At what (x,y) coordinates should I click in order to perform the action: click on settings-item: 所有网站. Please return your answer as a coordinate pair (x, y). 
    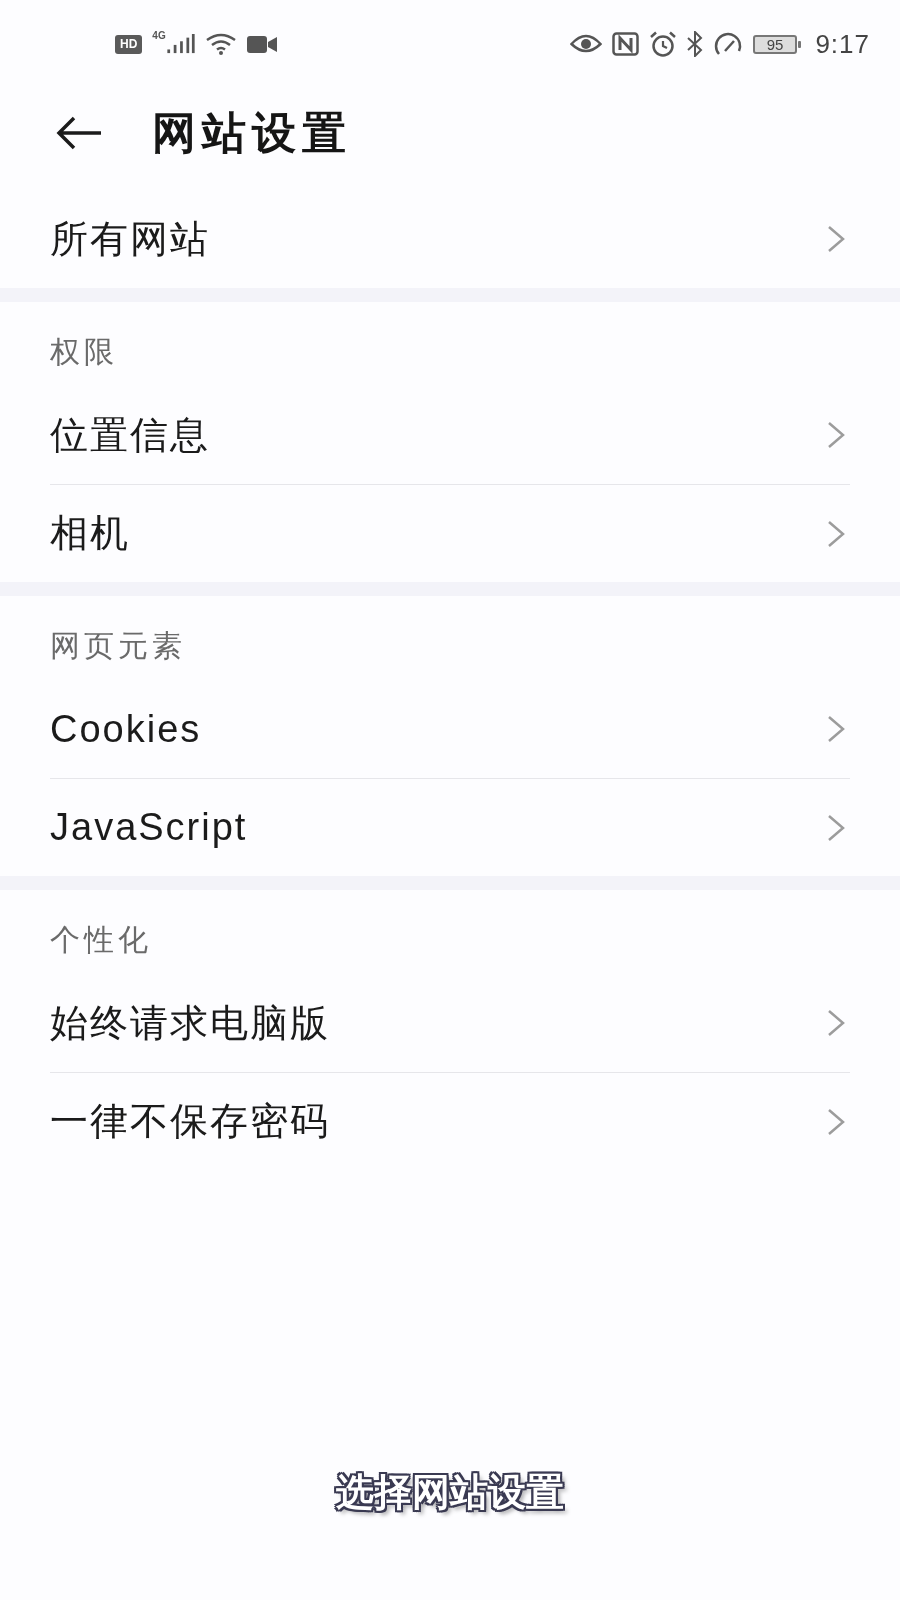
    Looking at the image, I should click on (450, 239).